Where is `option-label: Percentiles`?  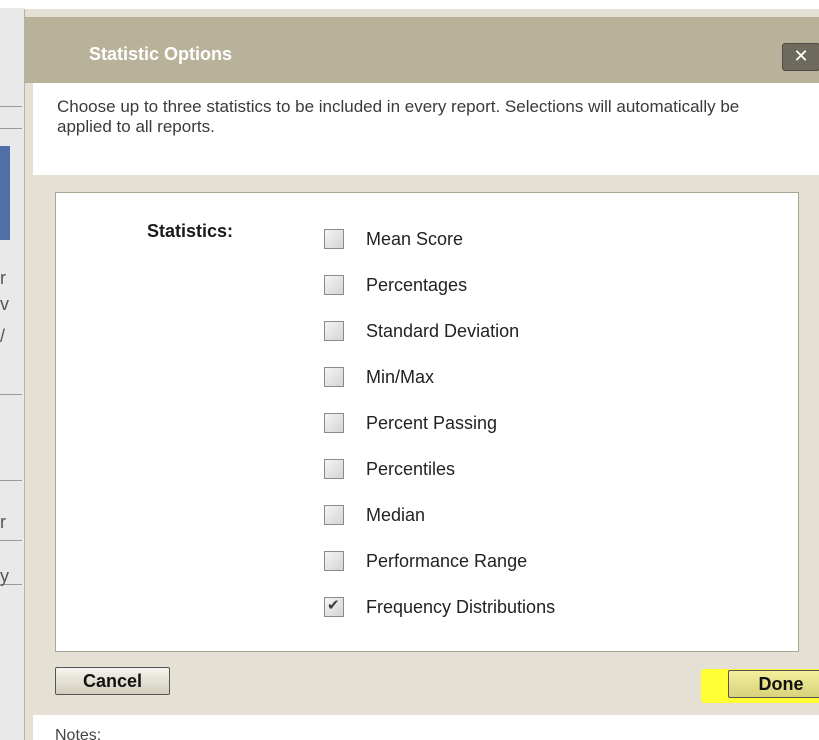 option-label: Percentiles is located at coordinates (410, 469).